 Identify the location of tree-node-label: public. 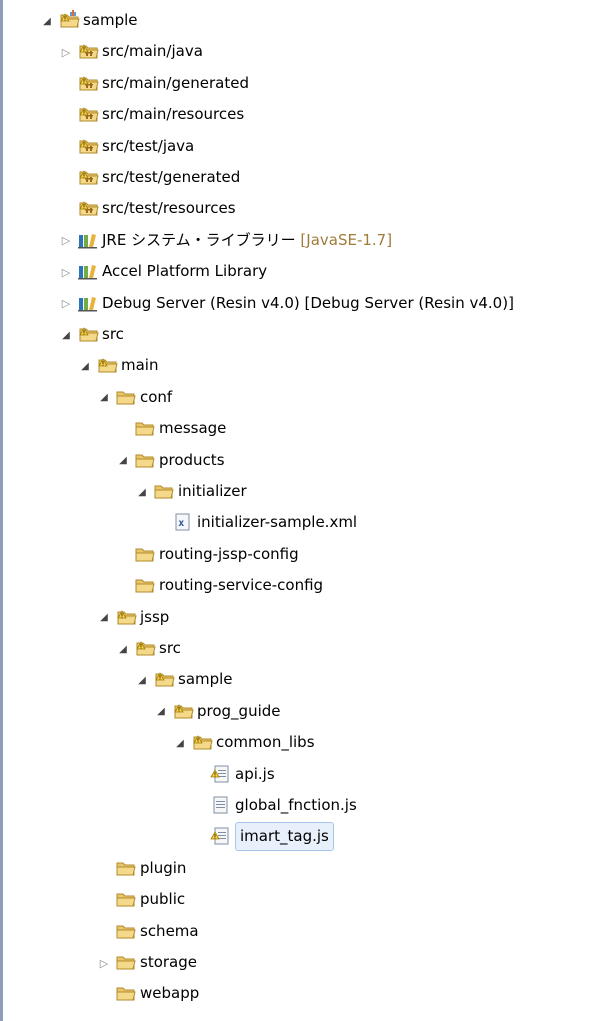
(162, 899).